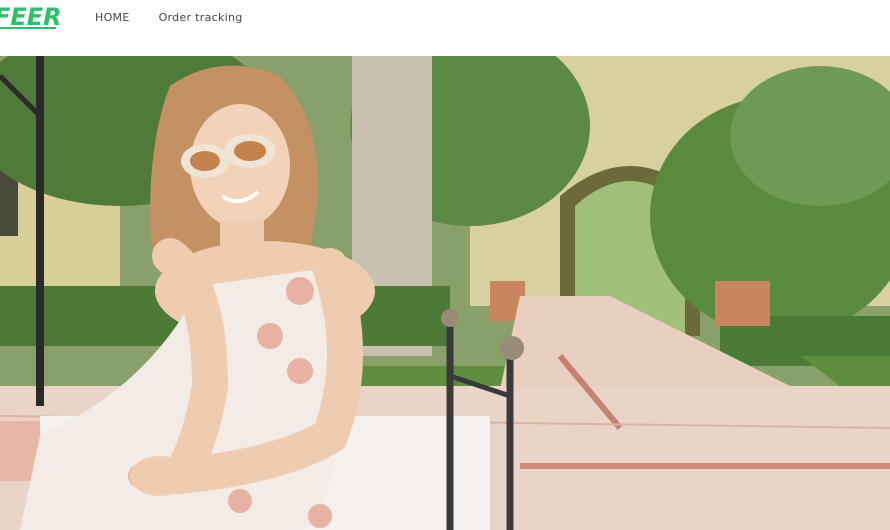 Image resolution: width=890 pixels, height=530 pixels. What do you see at coordinates (28, 28) in the screenshot?
I see `brand-logo-underline` at bounding box center [28, 28].